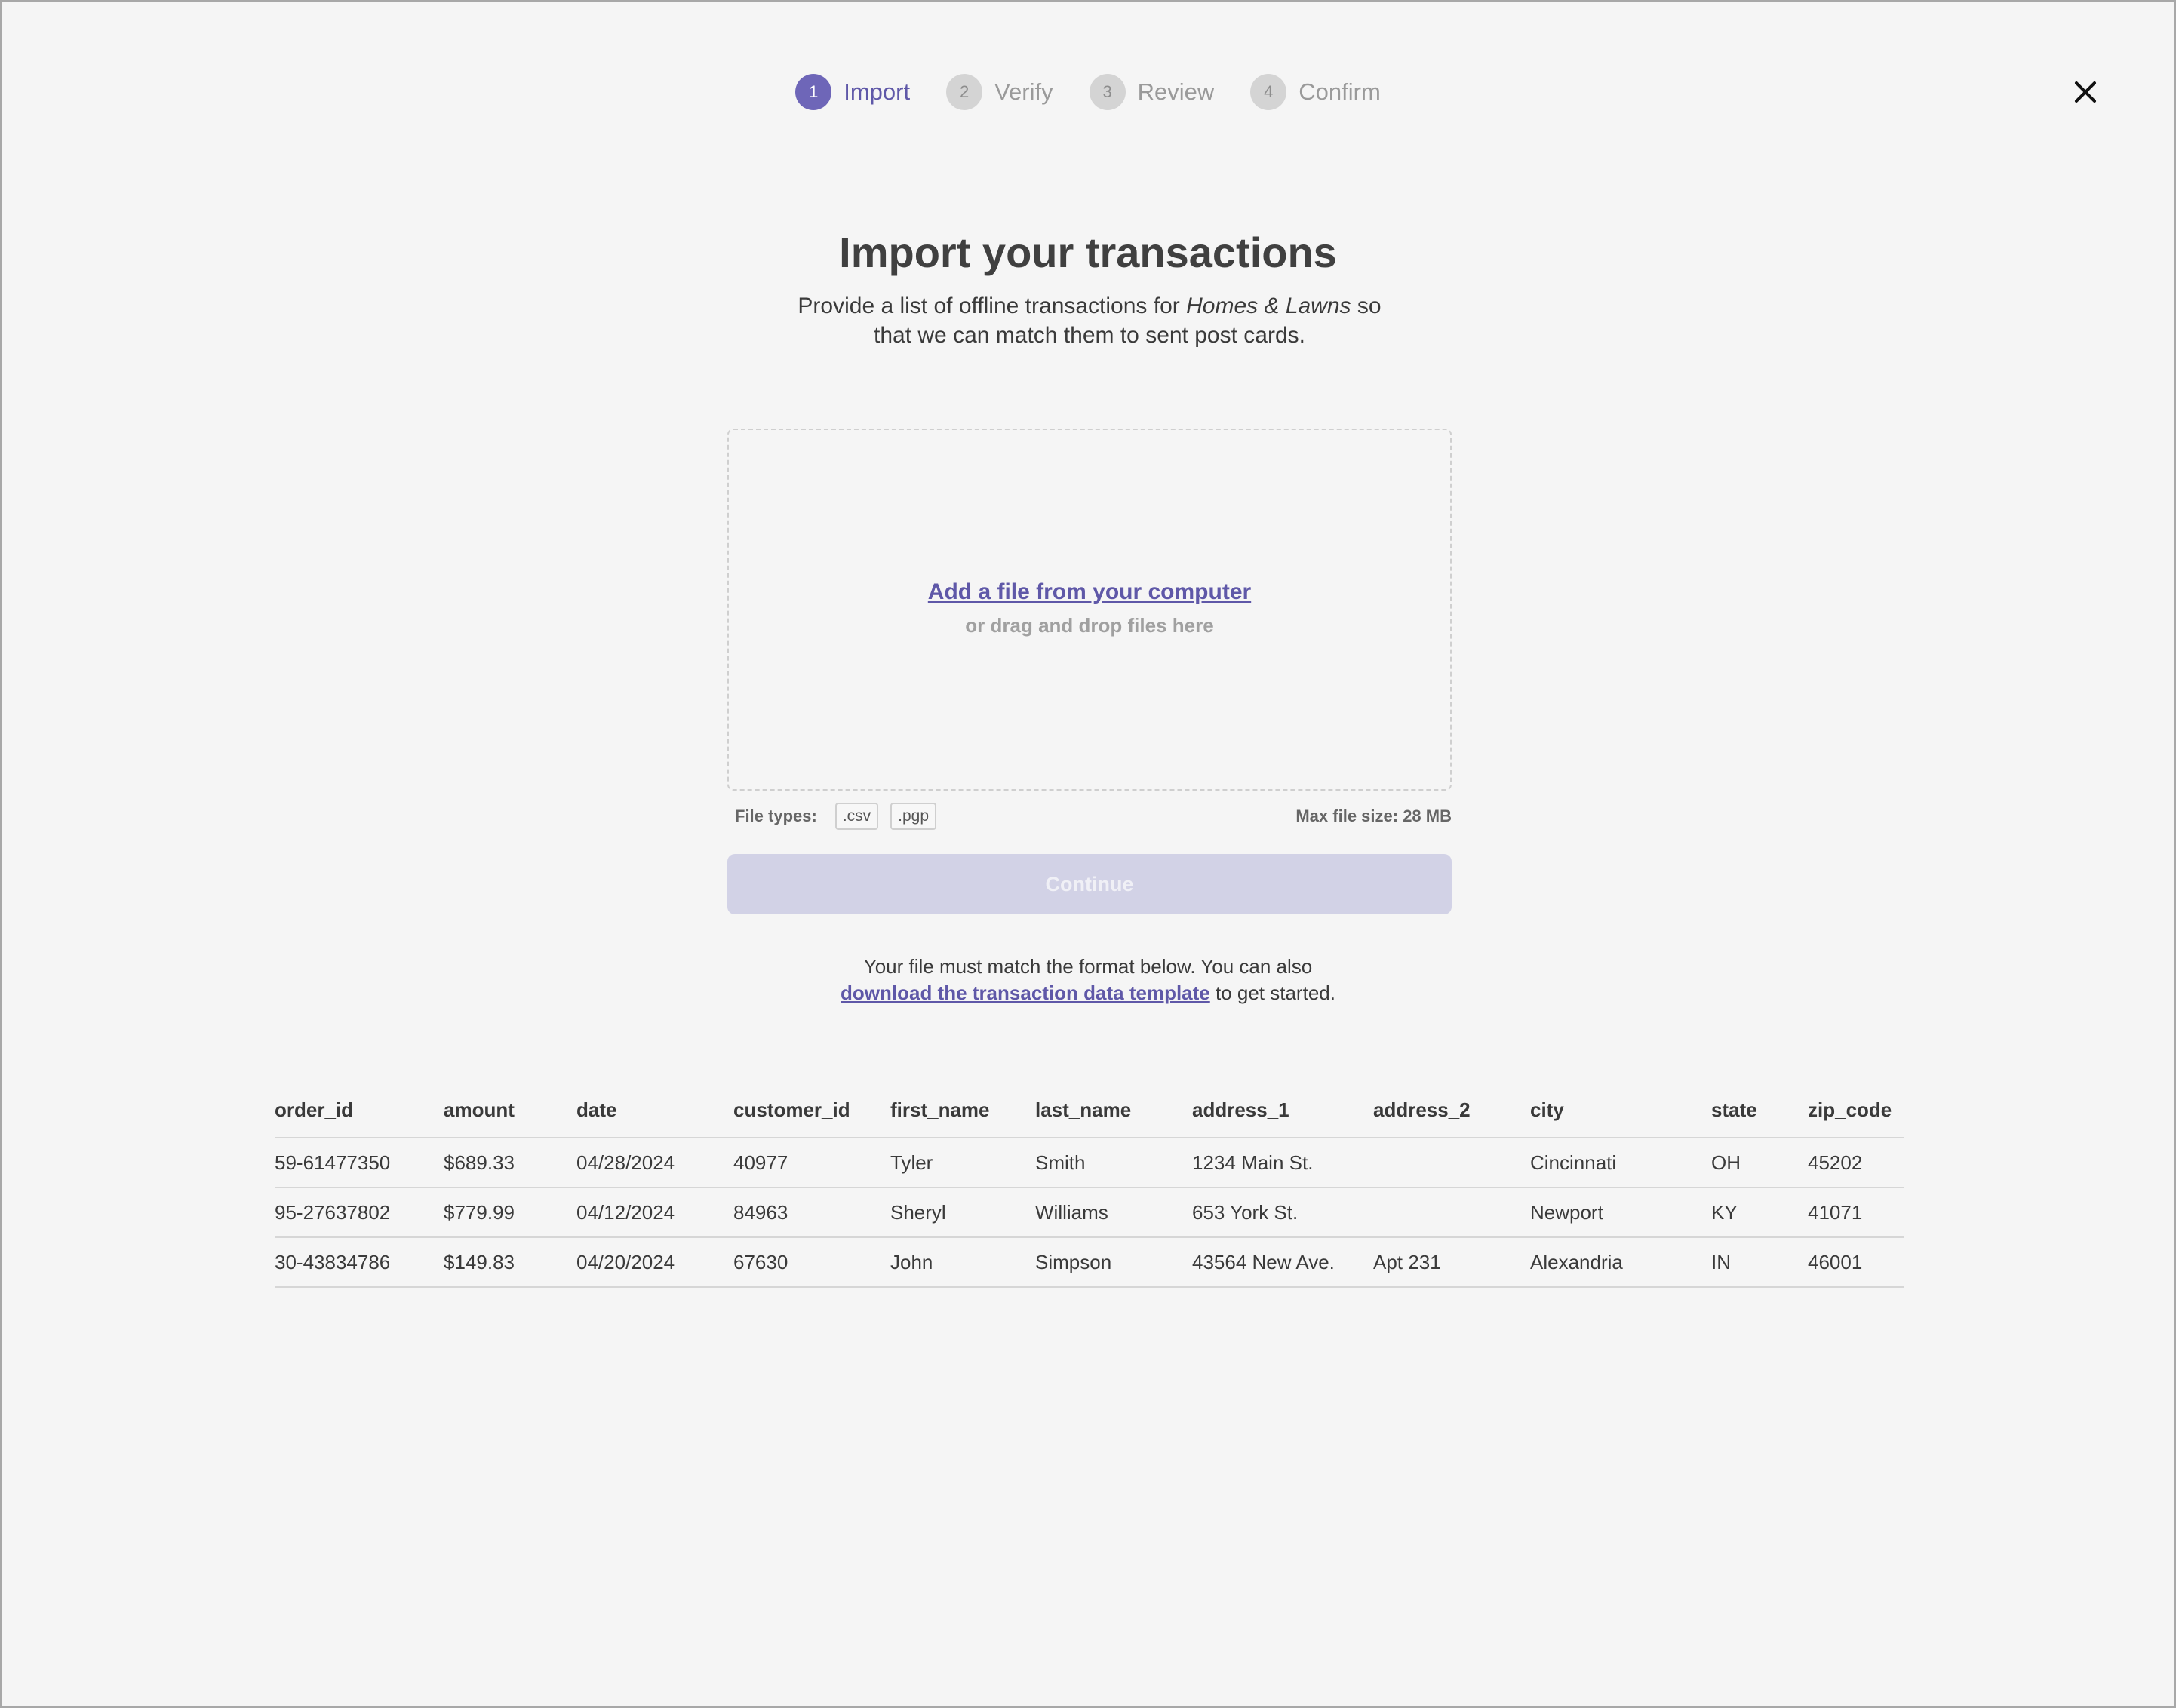 Image resolution: width=2176 pixels, height=1708 pixels. I want to click on file-type-chip: .csv, so click(857, 816).